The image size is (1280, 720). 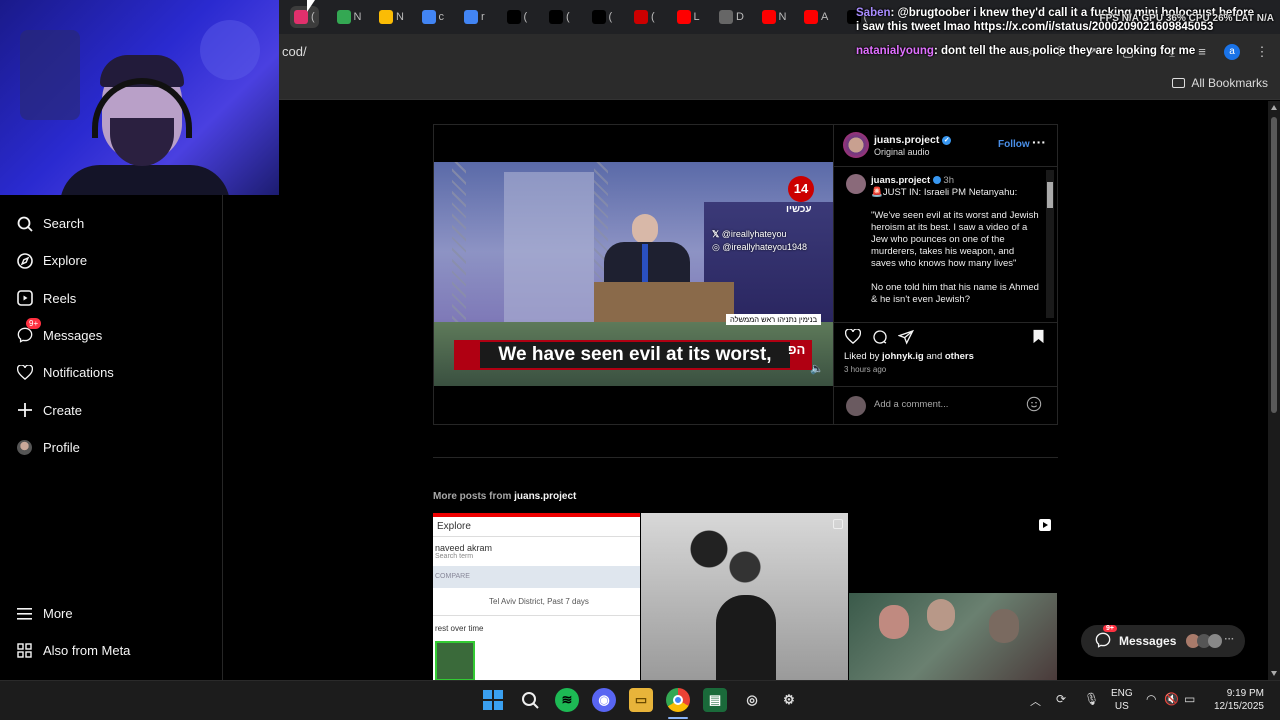 What do you see at coordinates (1050, 244) in the screenshot?
I see `caption-scrollbar` at bounding box center [1050, 244].